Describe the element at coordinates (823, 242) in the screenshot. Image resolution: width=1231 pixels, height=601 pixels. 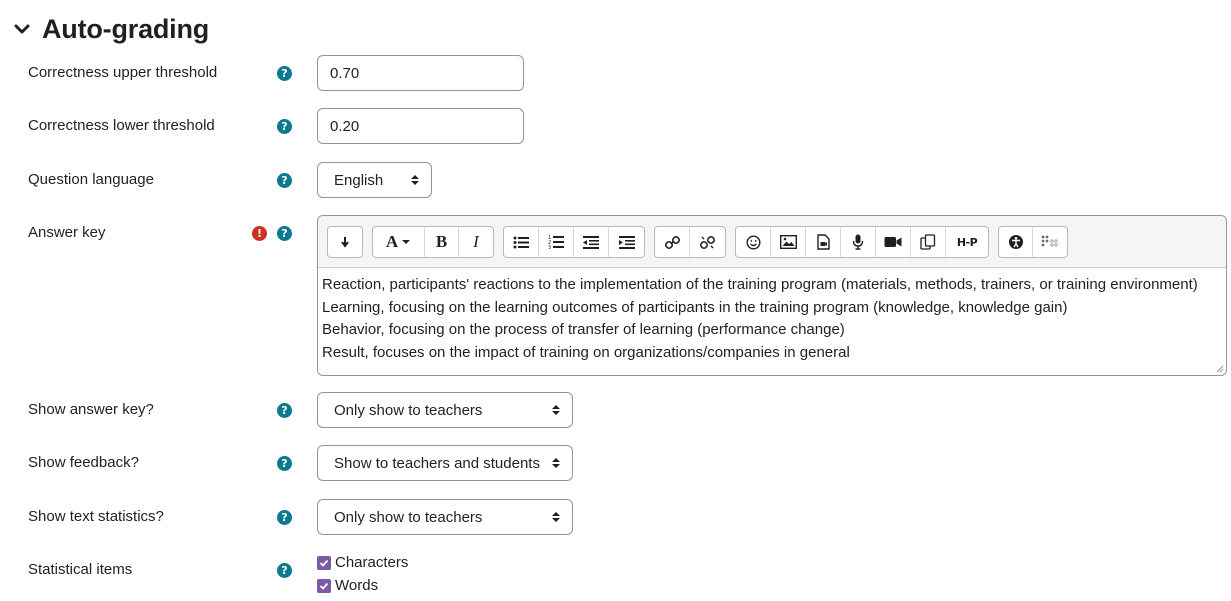
I see `media-icon` at that location.